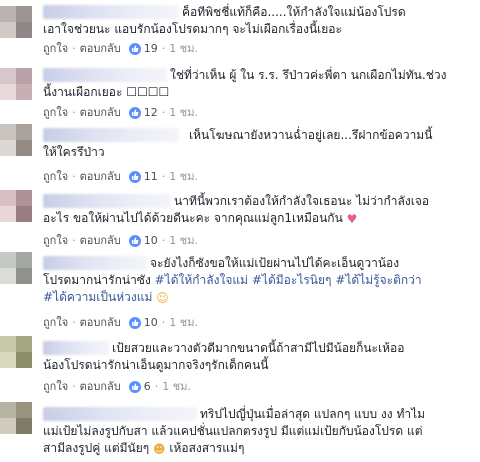  What do you see at coordinates (147, 387) in the screenshot?
I see `like-count: 6` at bounding box center [147, 387].